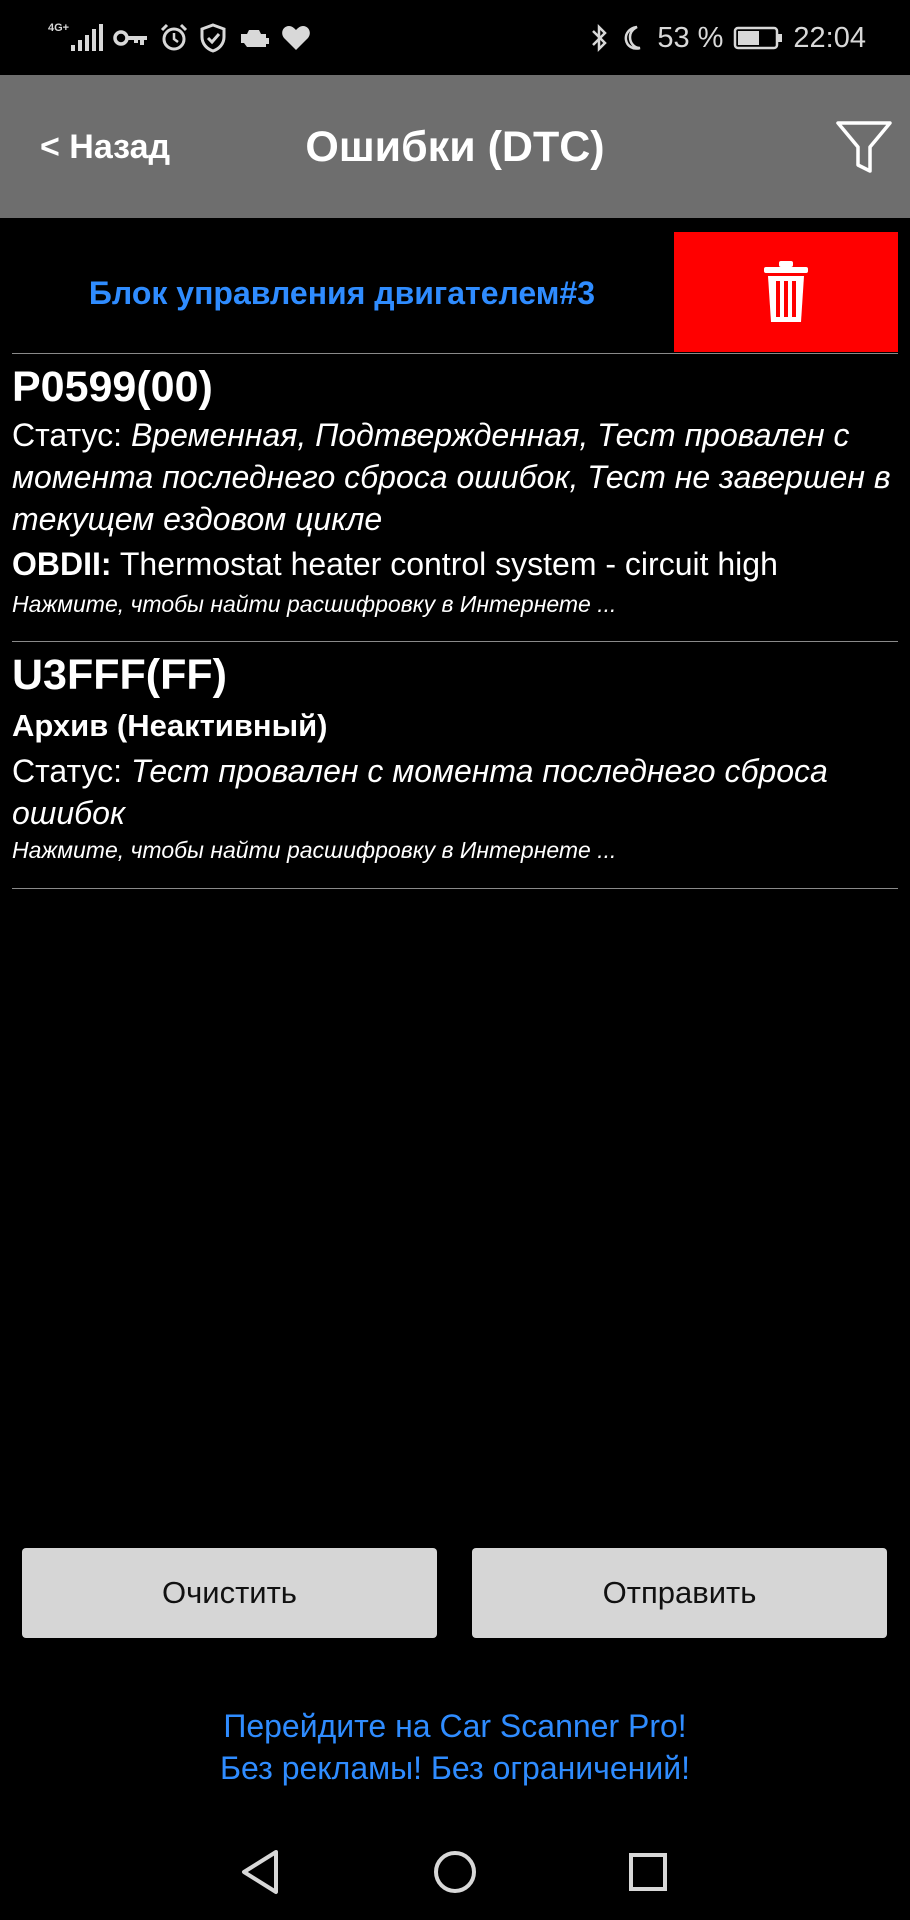  I want to click on key-icon, so click(131, 38).